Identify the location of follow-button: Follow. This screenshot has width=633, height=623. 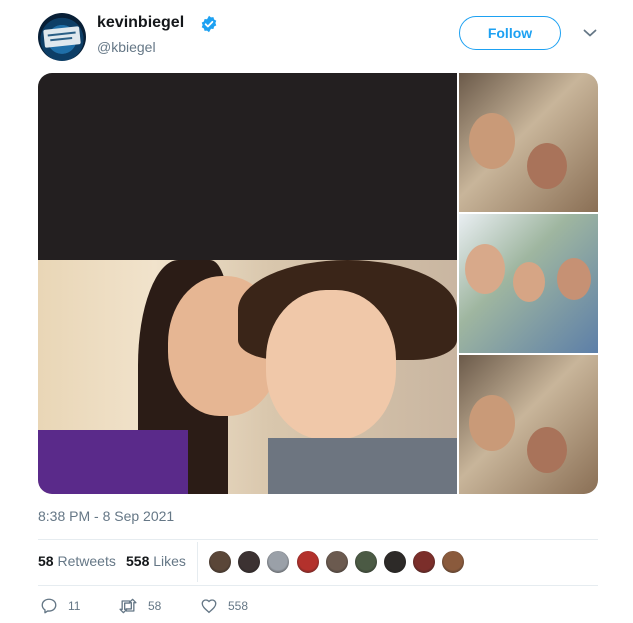
(510, 33).